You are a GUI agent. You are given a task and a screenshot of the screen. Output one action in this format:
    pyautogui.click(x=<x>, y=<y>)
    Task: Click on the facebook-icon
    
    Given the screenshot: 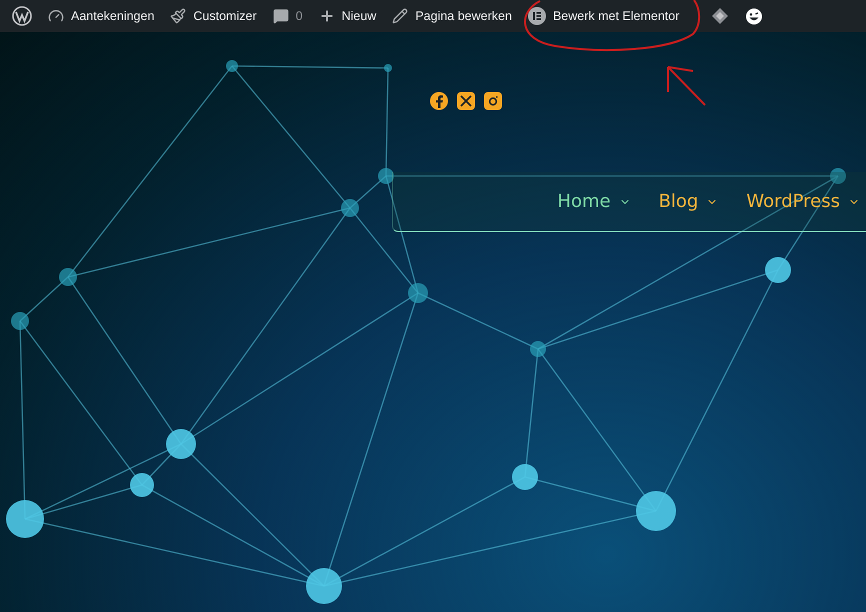 What is the action you would take?
    pyautogui.click(x=439, y=101)
    